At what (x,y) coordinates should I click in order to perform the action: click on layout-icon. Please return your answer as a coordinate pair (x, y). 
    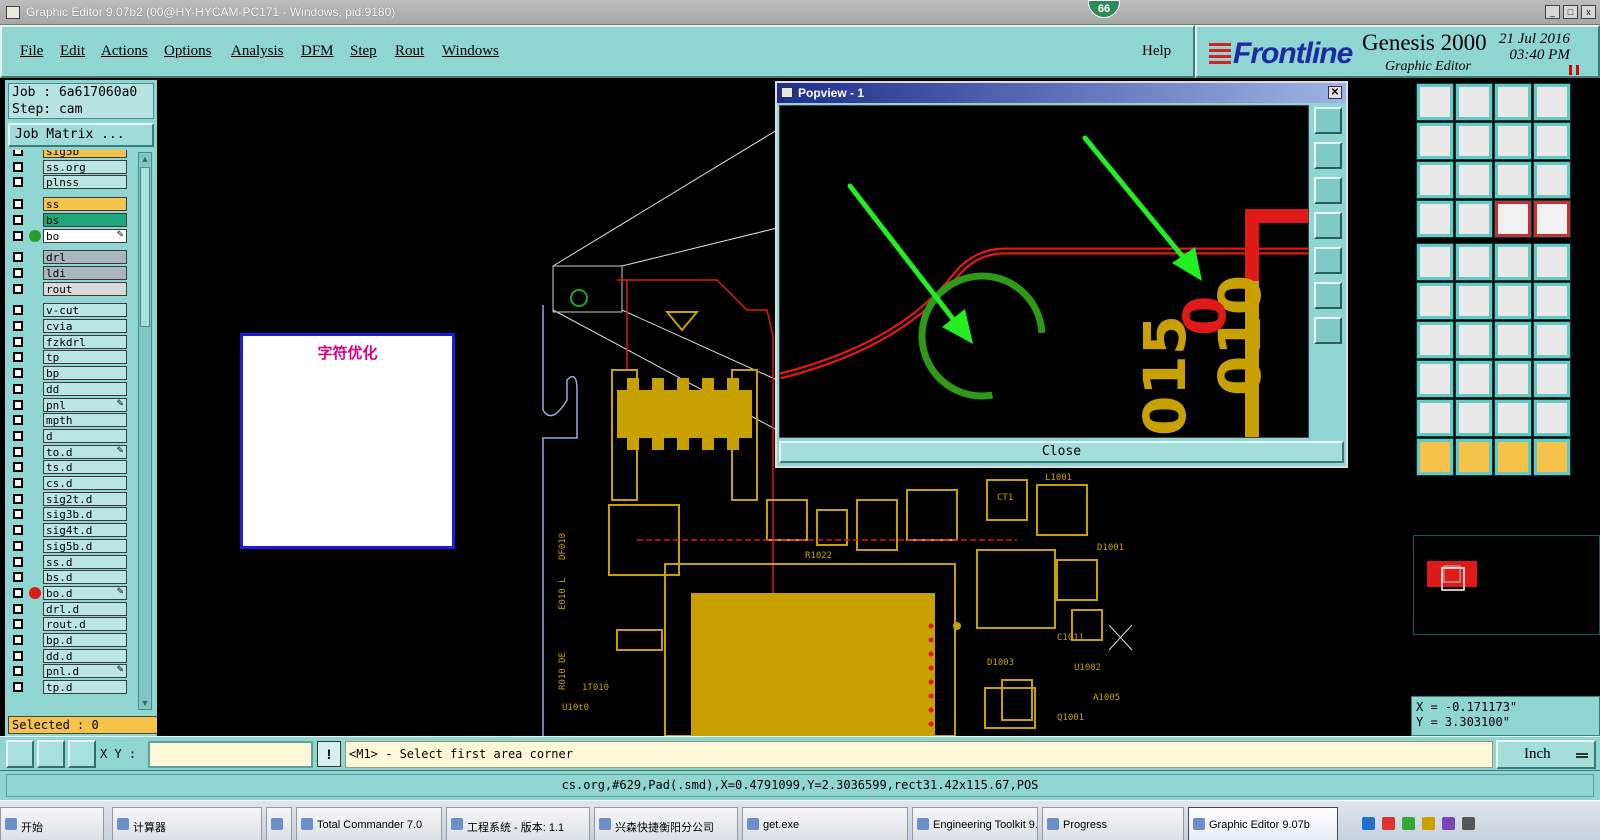
    Looking at the image, I should click on (1552, 102).